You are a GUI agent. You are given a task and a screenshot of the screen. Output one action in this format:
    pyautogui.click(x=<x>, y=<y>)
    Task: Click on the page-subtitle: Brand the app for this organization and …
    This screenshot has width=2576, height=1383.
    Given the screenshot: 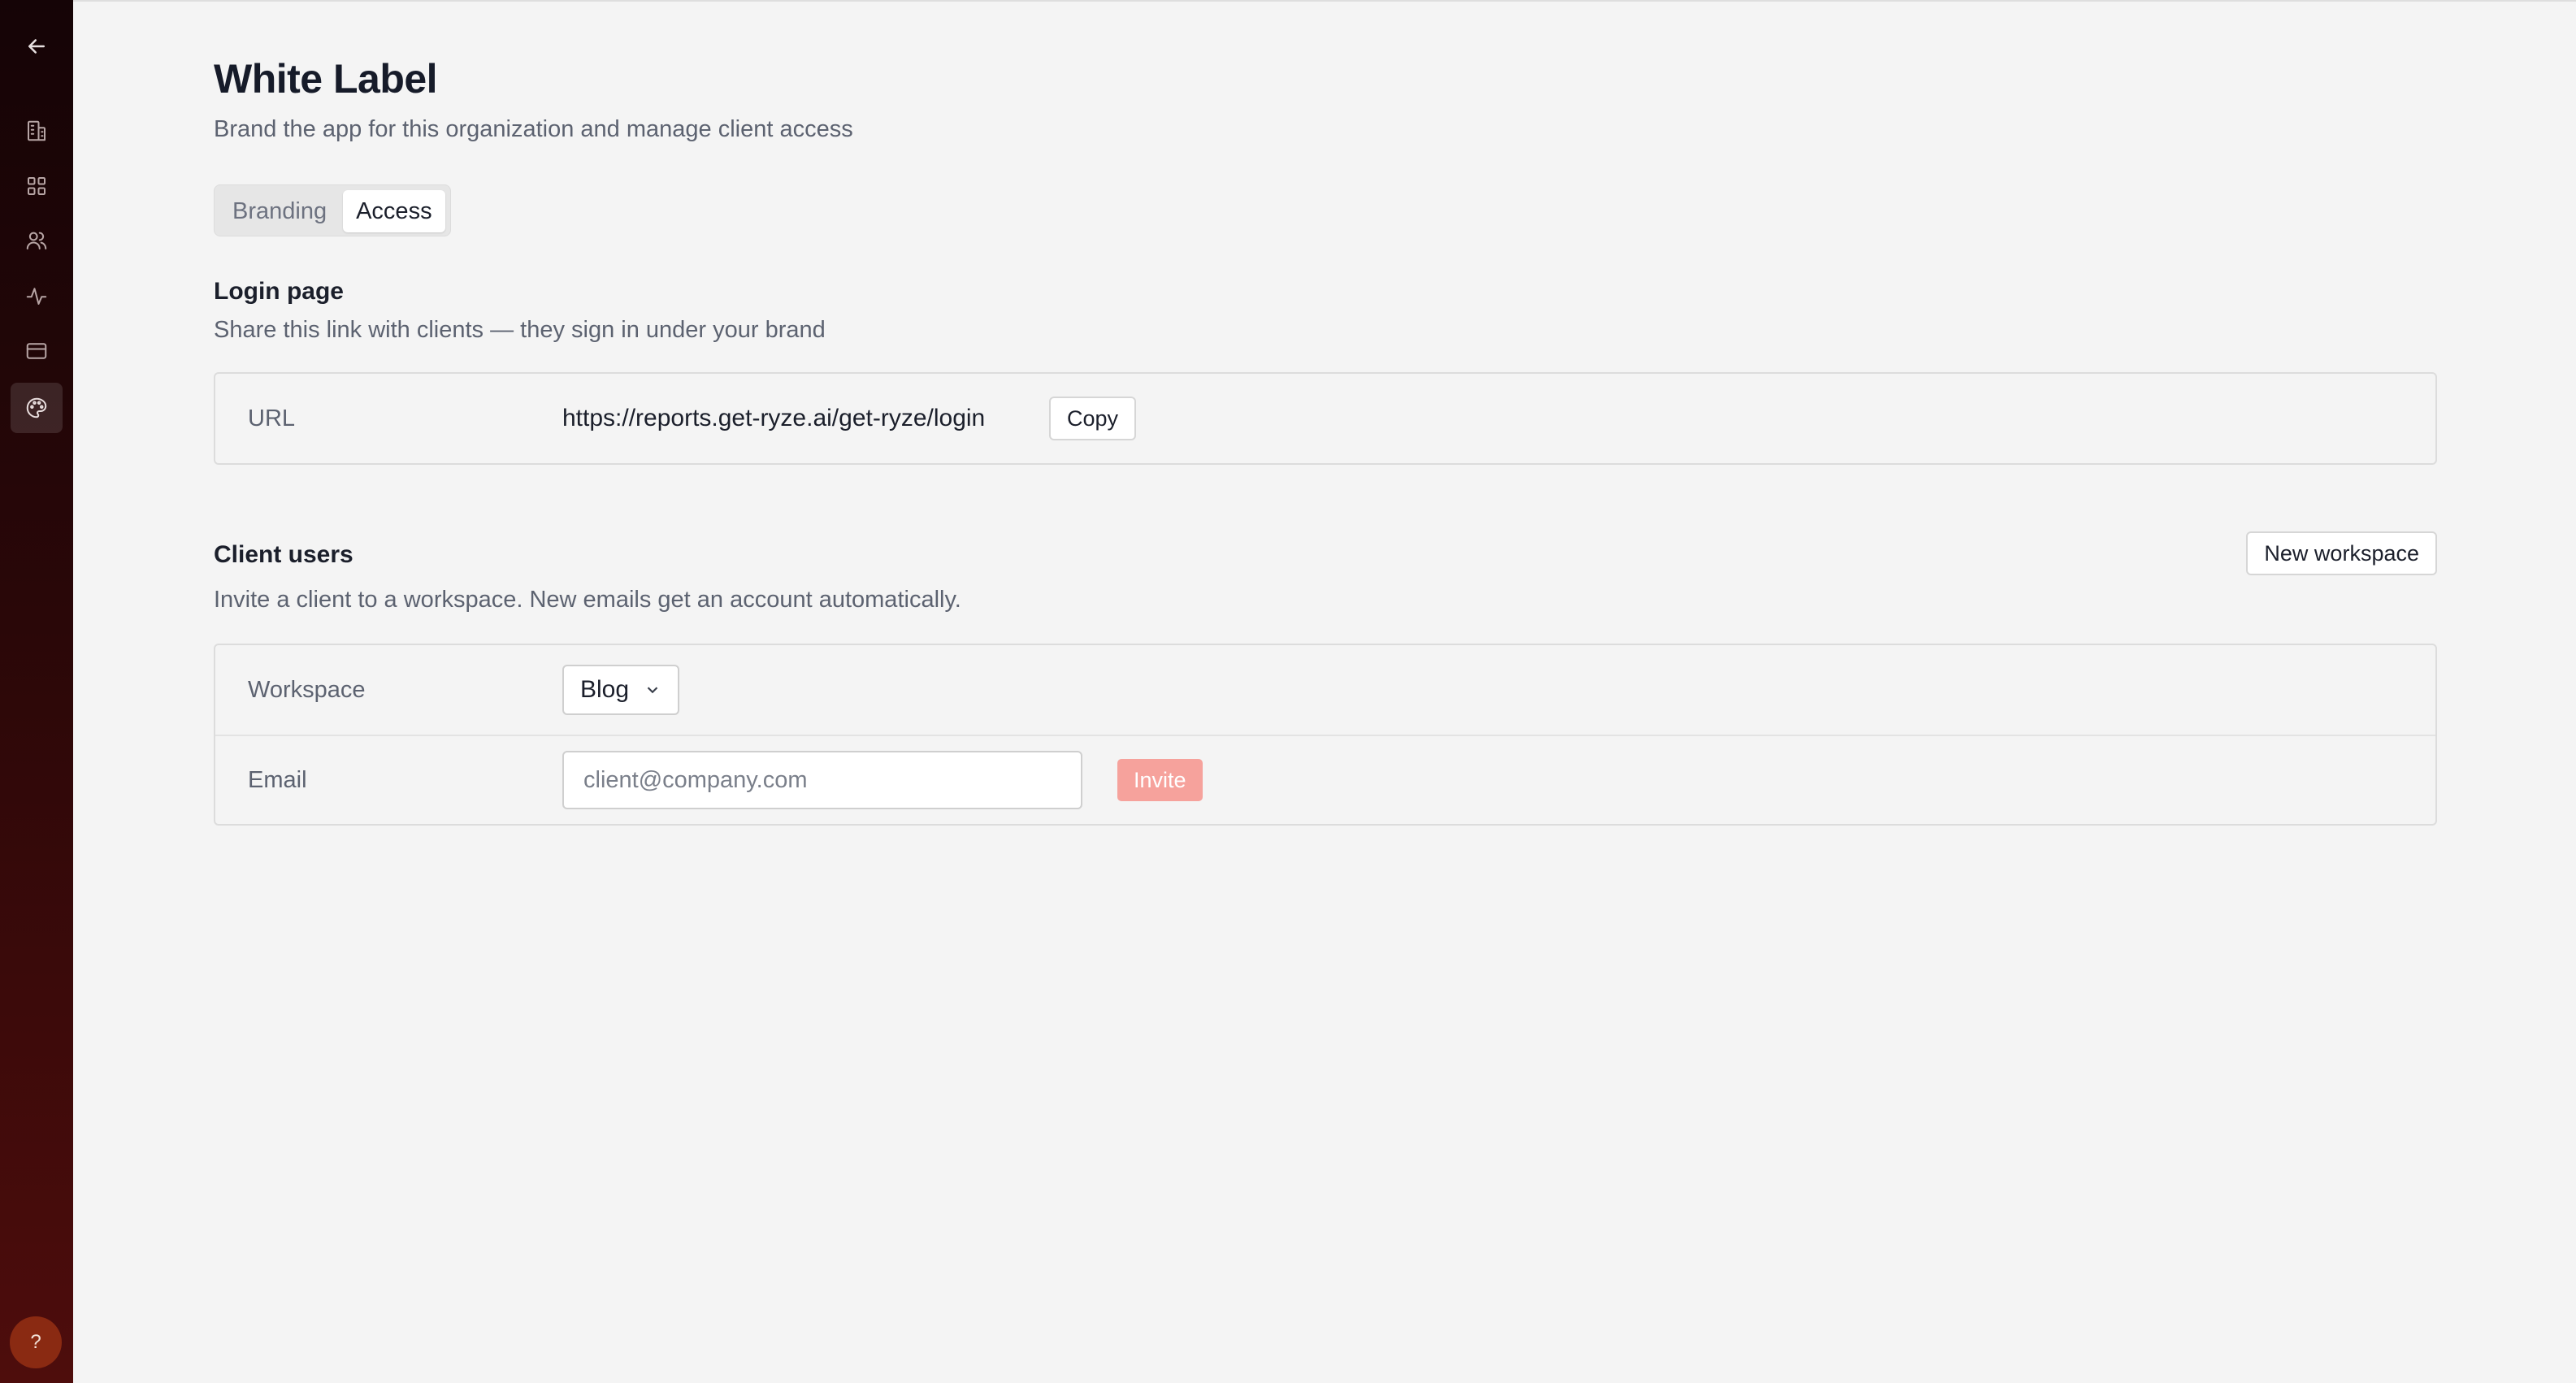 What is the action you would take?
    pyautogui.click(x=533, y=129)
    